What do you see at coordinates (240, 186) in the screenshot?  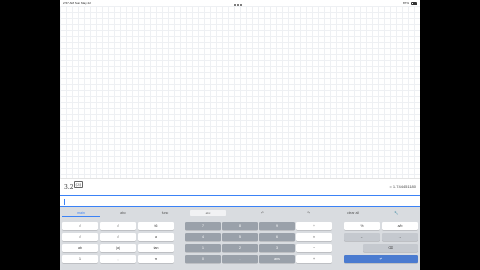 I see `expression-row: 3.2 (3) = 1.744451180` at bounding box center [240, 186].